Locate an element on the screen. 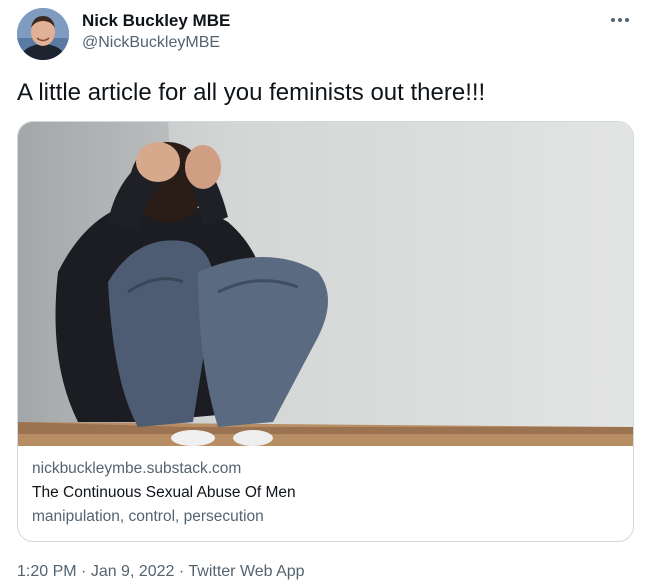 This screenshot has width=648, height=588. author-handle: @NickBuckleyMBE is located at coordinates (151, 43).